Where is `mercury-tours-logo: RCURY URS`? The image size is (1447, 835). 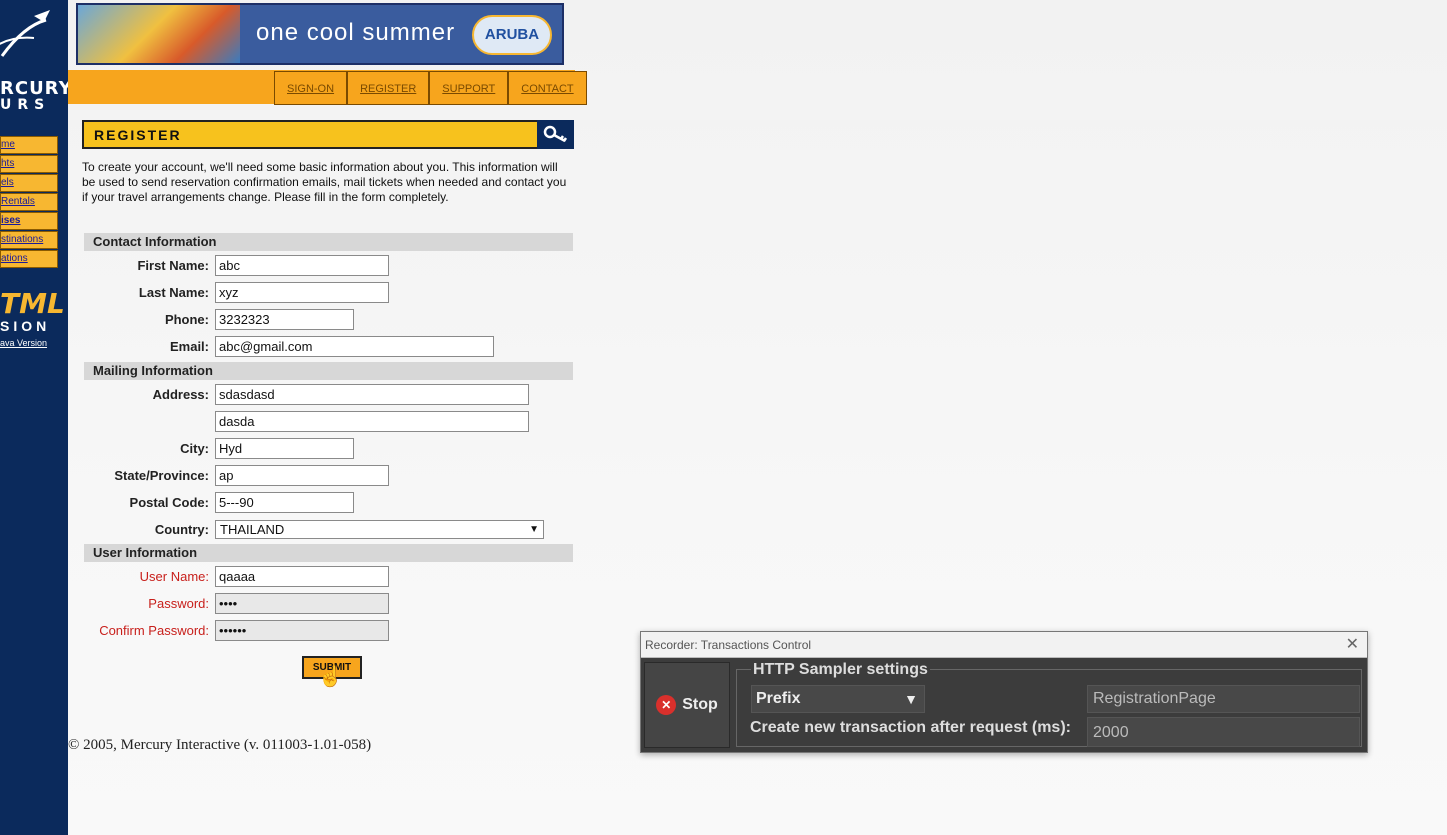 mercury-tours-logo: RCURY URS is located at coordinates (36, 60).